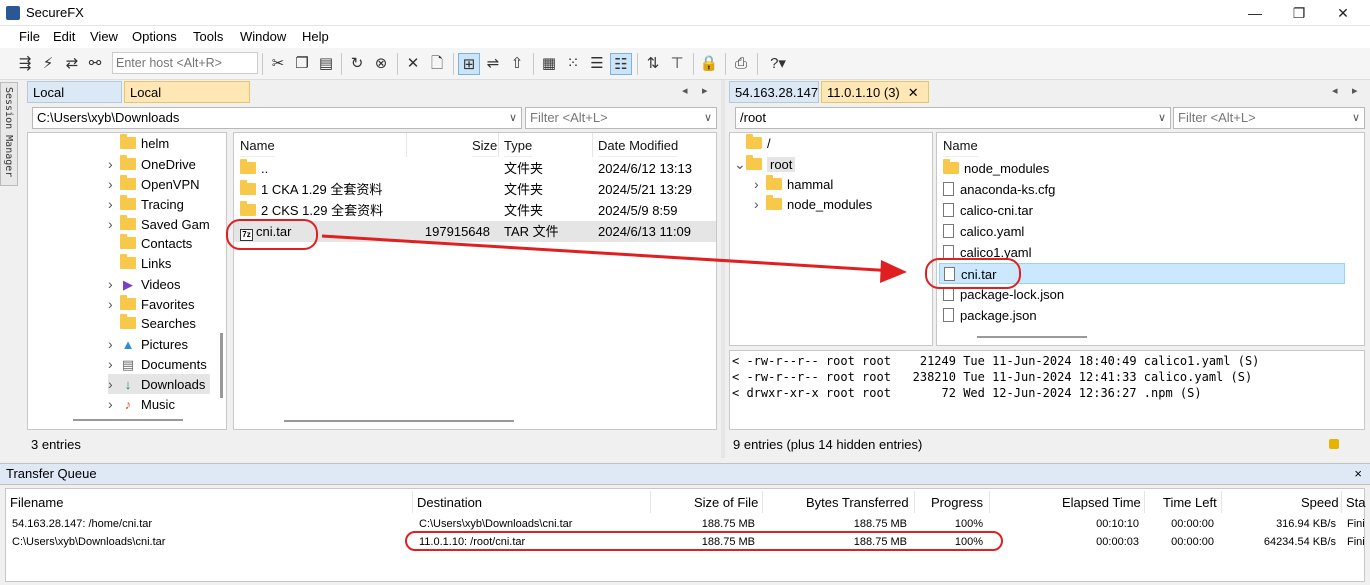  Describe the element at coordinates (893, 271) in the screenshot. I see `annotation-arrow-head` at that location.